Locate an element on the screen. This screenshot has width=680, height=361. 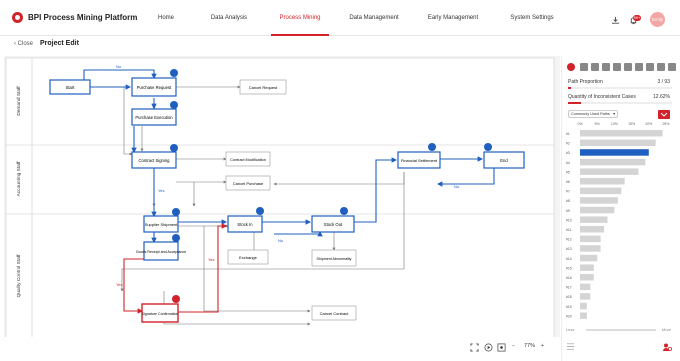
path-slider is located at coordinates (621, 330).